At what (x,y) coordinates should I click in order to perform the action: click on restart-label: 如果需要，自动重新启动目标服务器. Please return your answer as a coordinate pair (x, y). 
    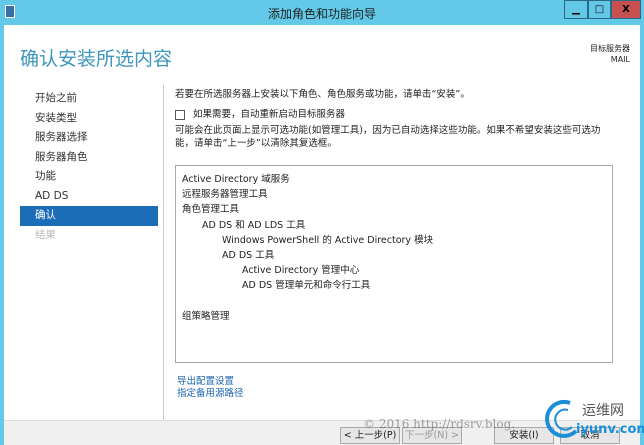
    Looking at the image, I should click on (269, 114).